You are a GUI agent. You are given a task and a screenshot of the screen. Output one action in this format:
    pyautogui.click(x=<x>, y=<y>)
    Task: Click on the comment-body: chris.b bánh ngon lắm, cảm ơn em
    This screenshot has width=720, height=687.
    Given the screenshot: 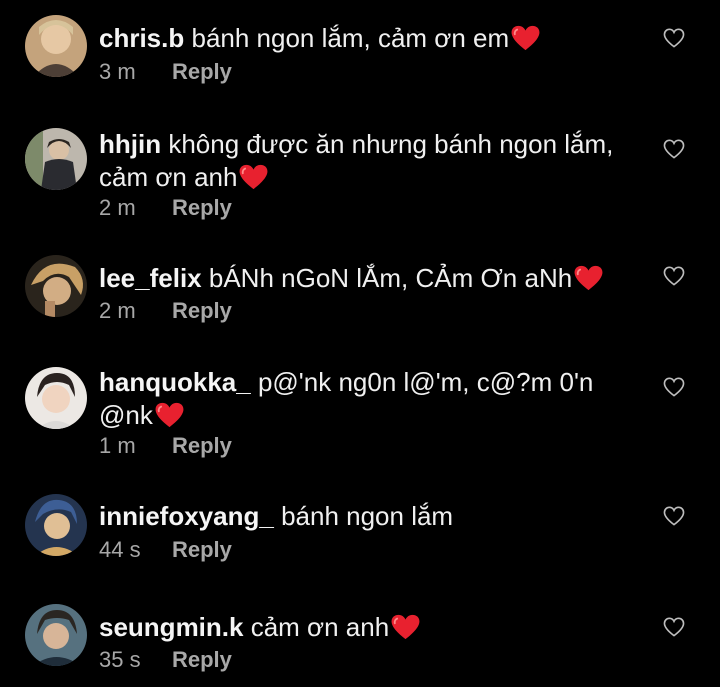 What is the action you would take?
    pyautogui.click(x=371, y=38)
    